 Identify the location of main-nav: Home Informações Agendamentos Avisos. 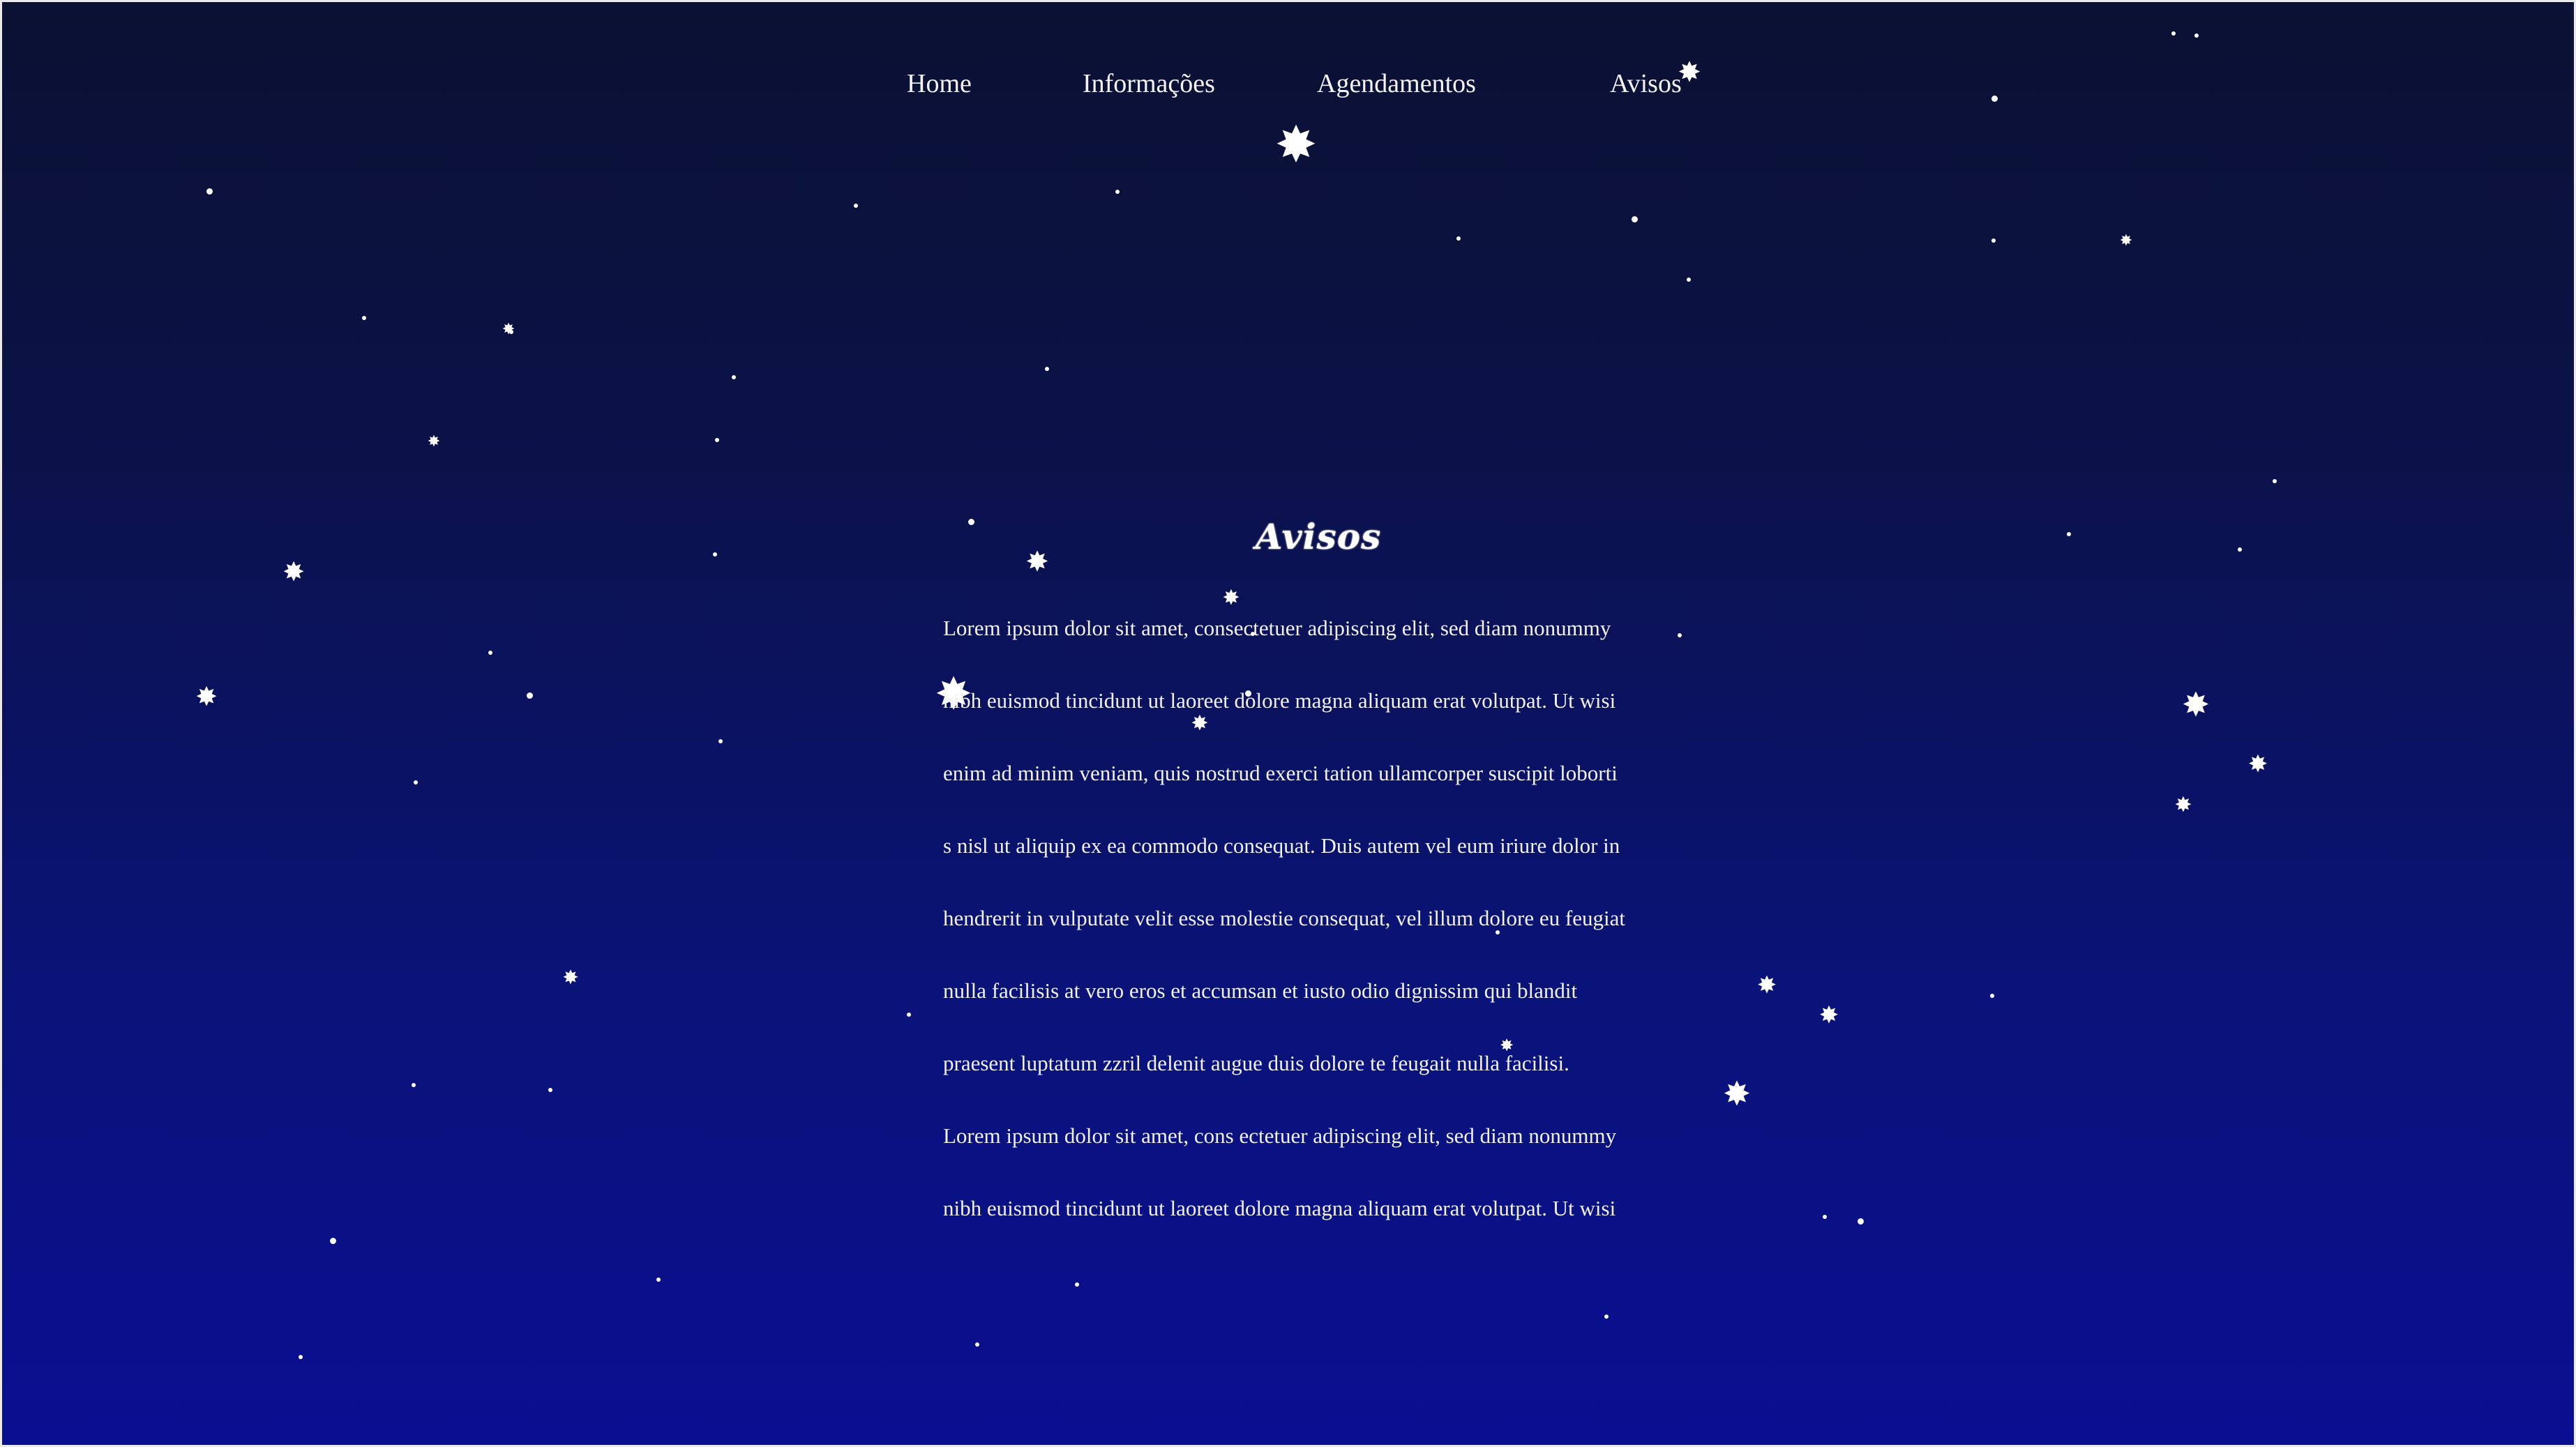
(1288, 89).